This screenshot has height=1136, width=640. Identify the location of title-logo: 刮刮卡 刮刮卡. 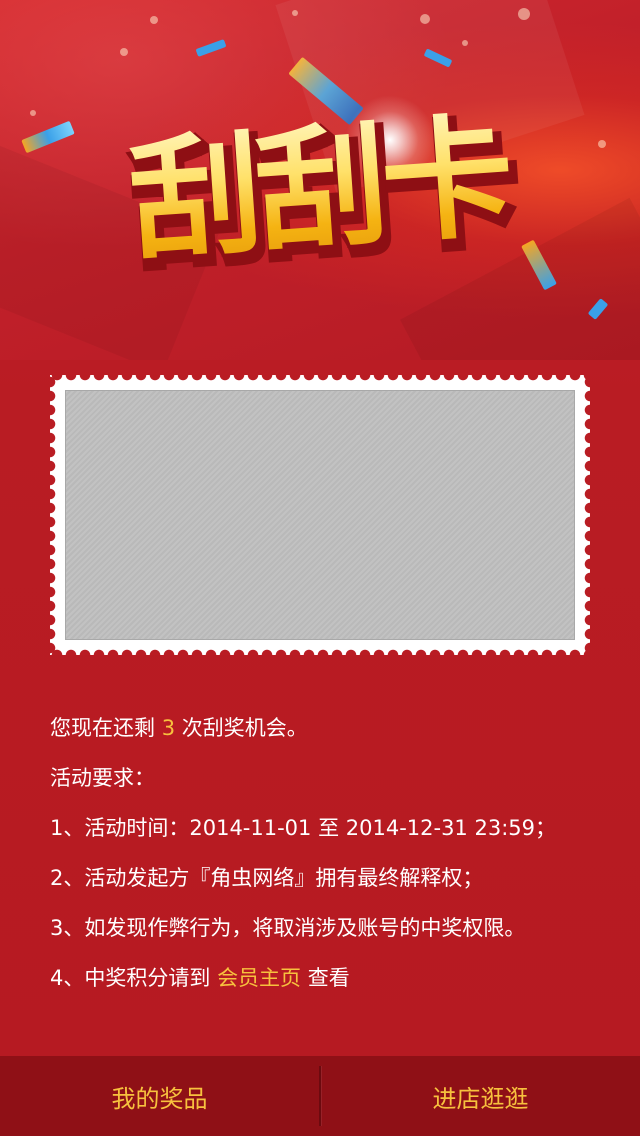
(320, 205).